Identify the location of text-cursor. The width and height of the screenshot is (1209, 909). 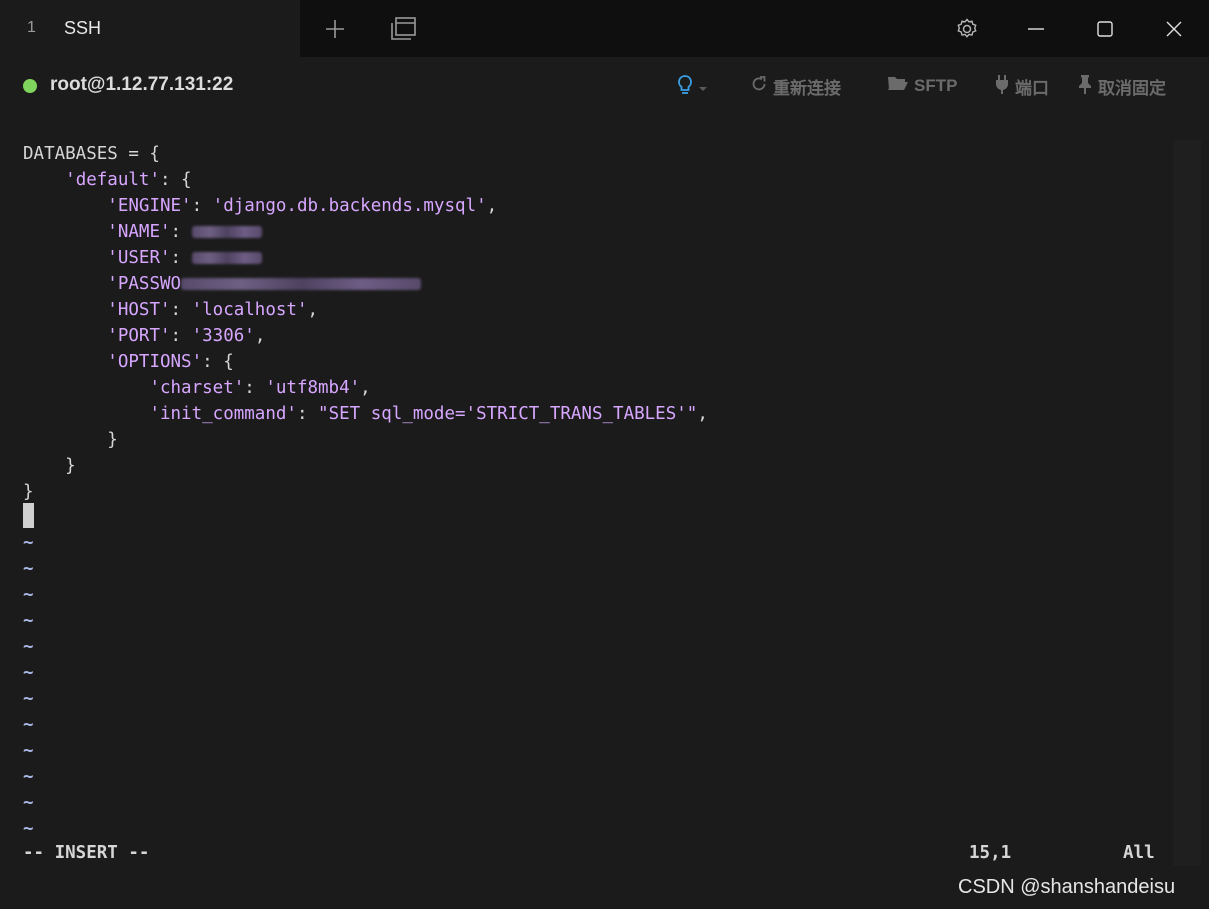
(28, 515).